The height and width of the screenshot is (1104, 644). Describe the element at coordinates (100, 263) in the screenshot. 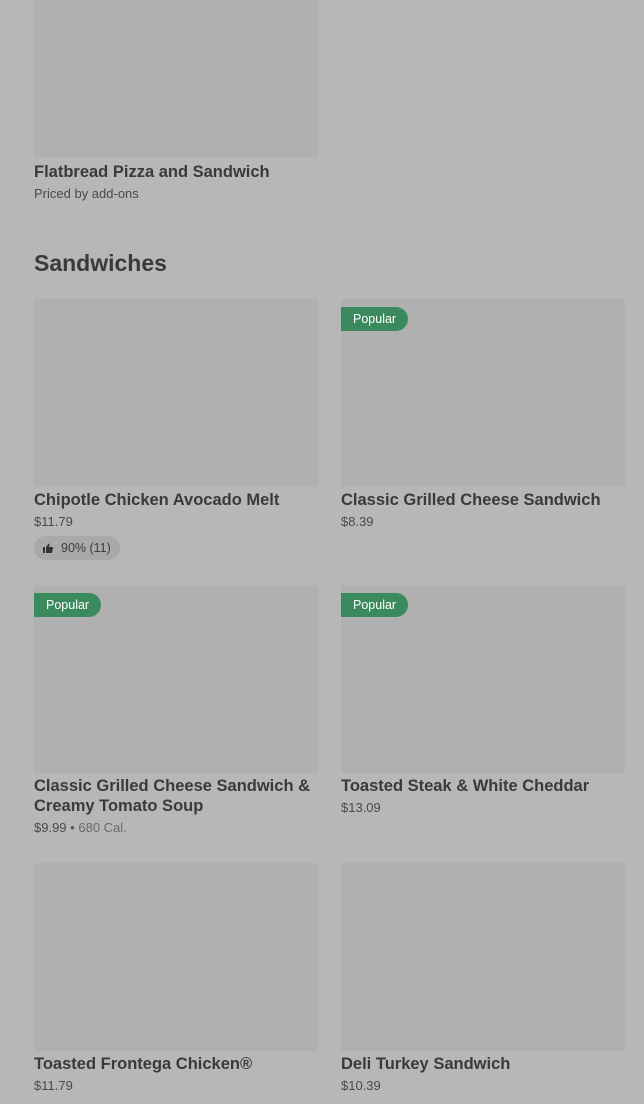

I see `section-title: Sandwiches` at that location.